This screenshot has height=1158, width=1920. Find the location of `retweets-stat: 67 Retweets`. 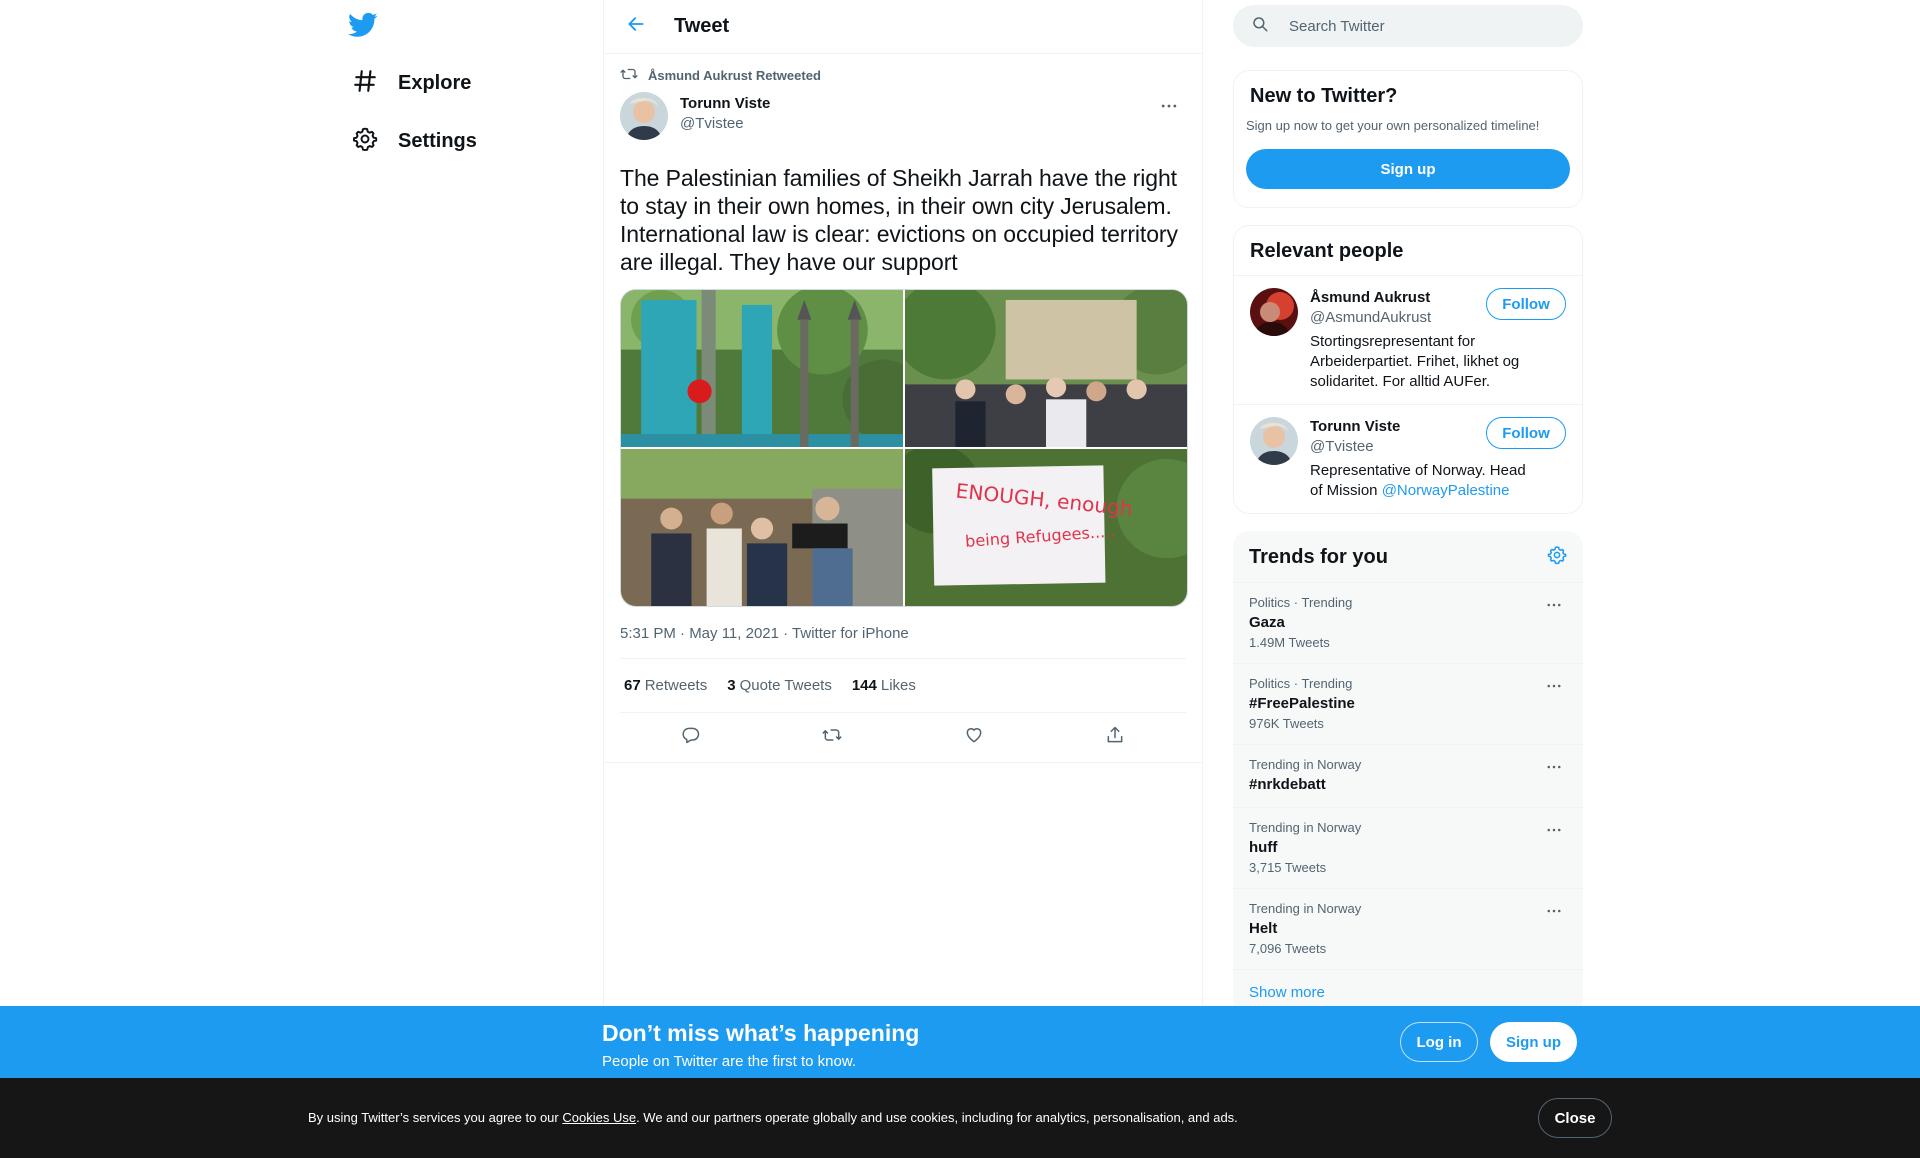

retweets-stat: 67 Retweets is located at coordinates (665, 685).